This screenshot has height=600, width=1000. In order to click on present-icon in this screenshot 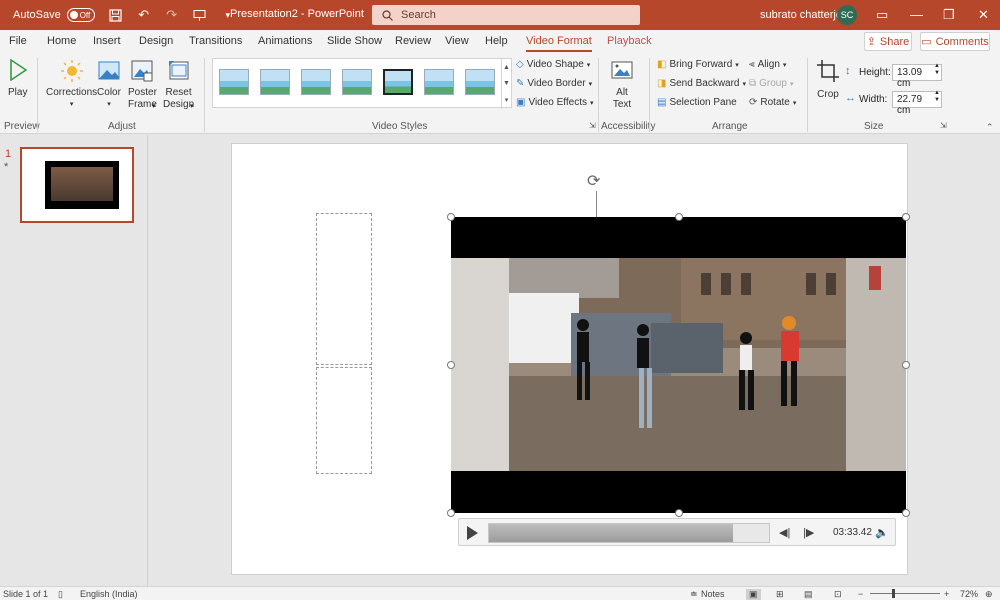, I will do `click(200, 15)`.